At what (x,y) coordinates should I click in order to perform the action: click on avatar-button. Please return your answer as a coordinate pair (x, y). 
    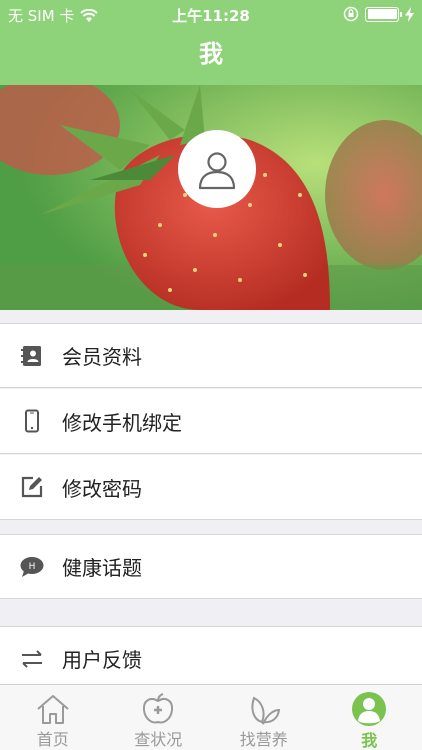
    Looking at the image, I should click on (217, 169).